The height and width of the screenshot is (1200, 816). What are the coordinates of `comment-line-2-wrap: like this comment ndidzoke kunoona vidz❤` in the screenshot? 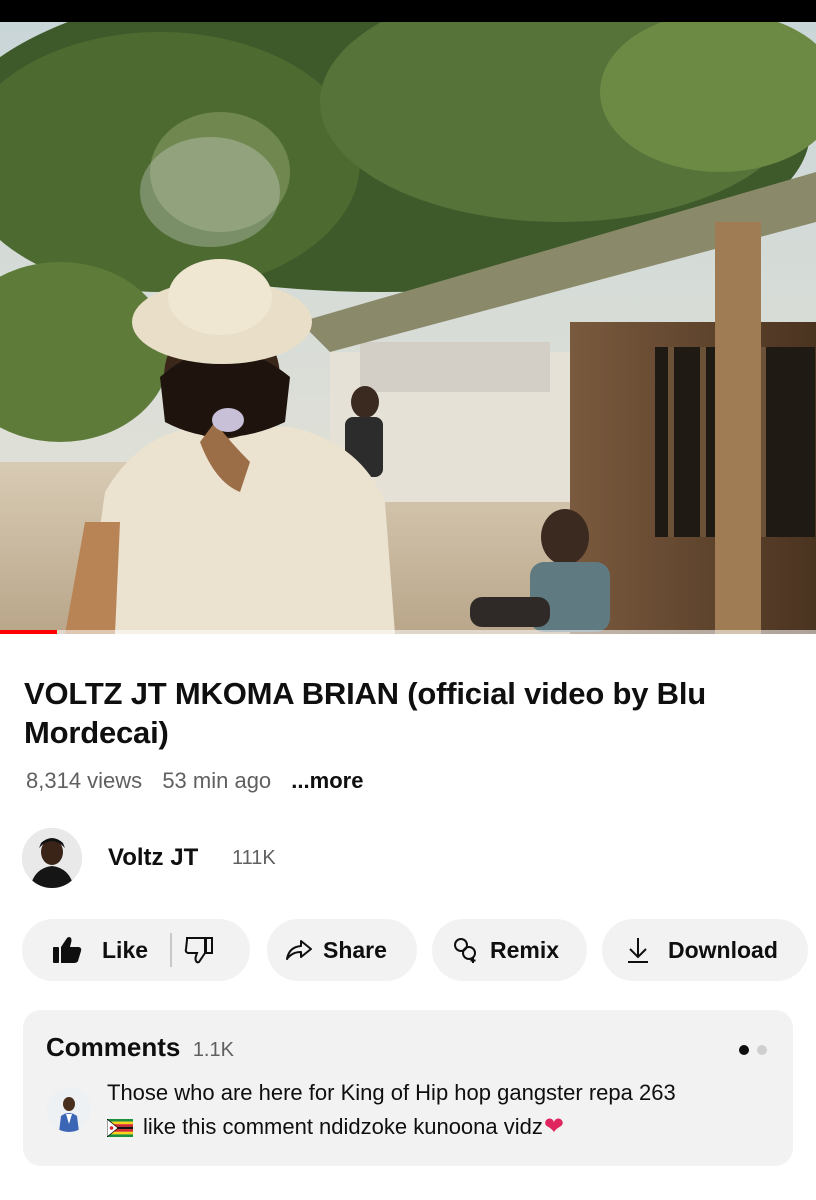 It's located at (441, 1128).